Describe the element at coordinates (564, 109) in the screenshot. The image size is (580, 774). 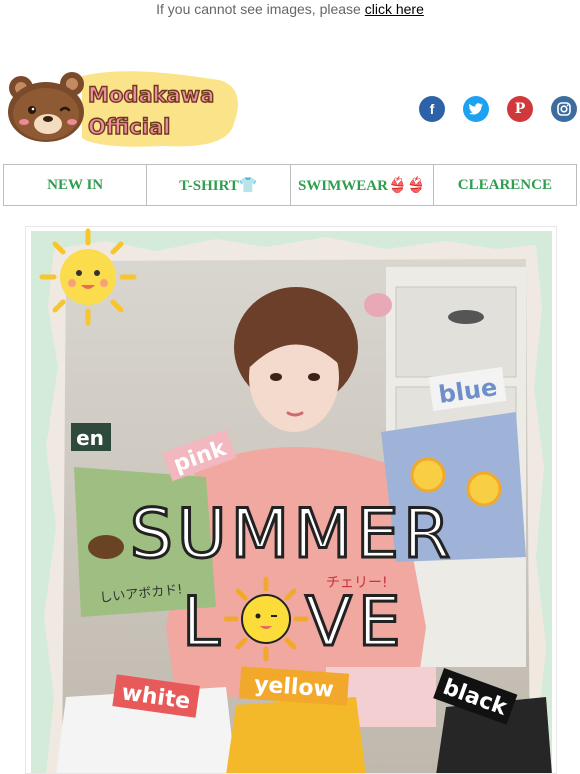
I see `instagram-icon` at that location.